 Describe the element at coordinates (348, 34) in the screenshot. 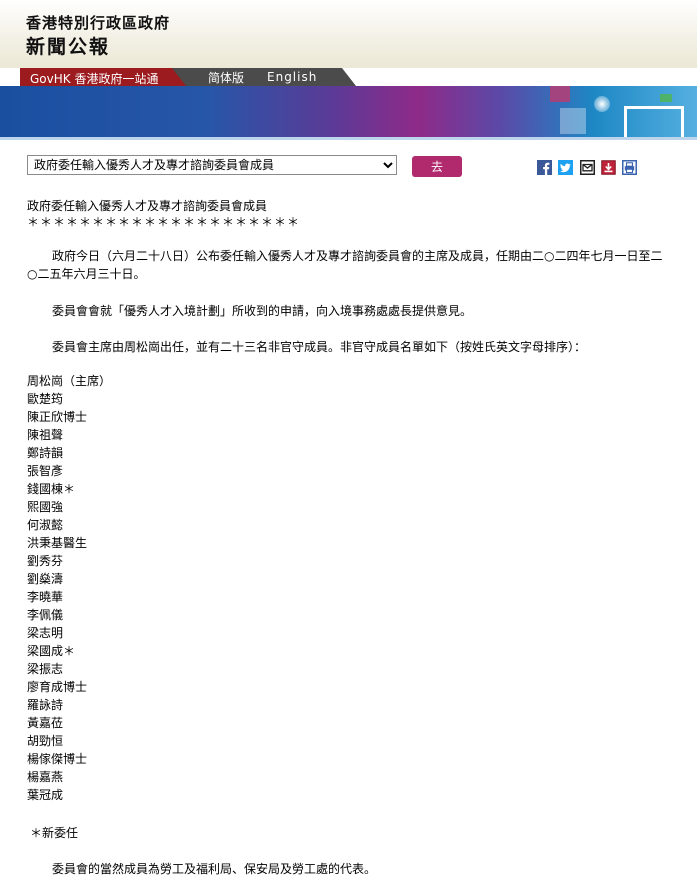

I see `header: 香港特別行政區政府 新聞公報` at that location.